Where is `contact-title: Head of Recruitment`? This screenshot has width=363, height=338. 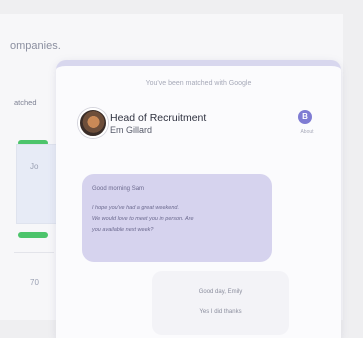 contact-title: Head of Recruitment is located at coordinates (158, 118).